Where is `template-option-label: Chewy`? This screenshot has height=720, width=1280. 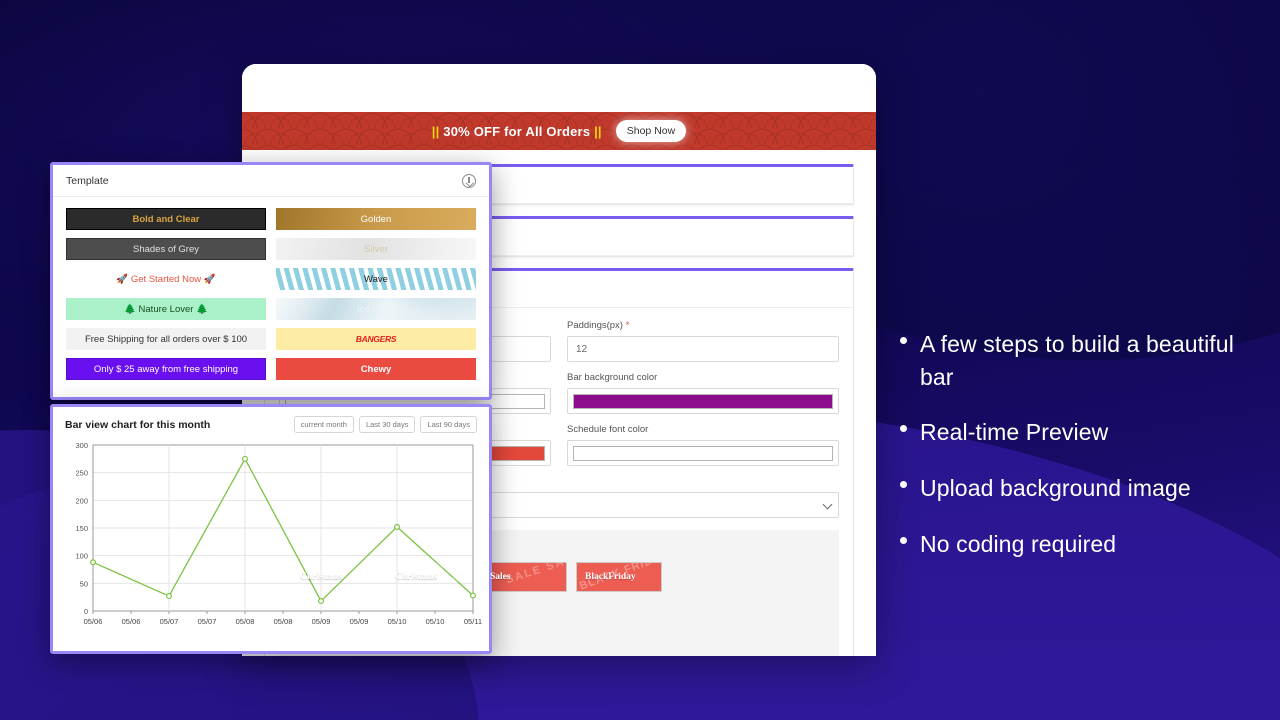 template-option-label: Chewy is located at coordinates (376, 369).